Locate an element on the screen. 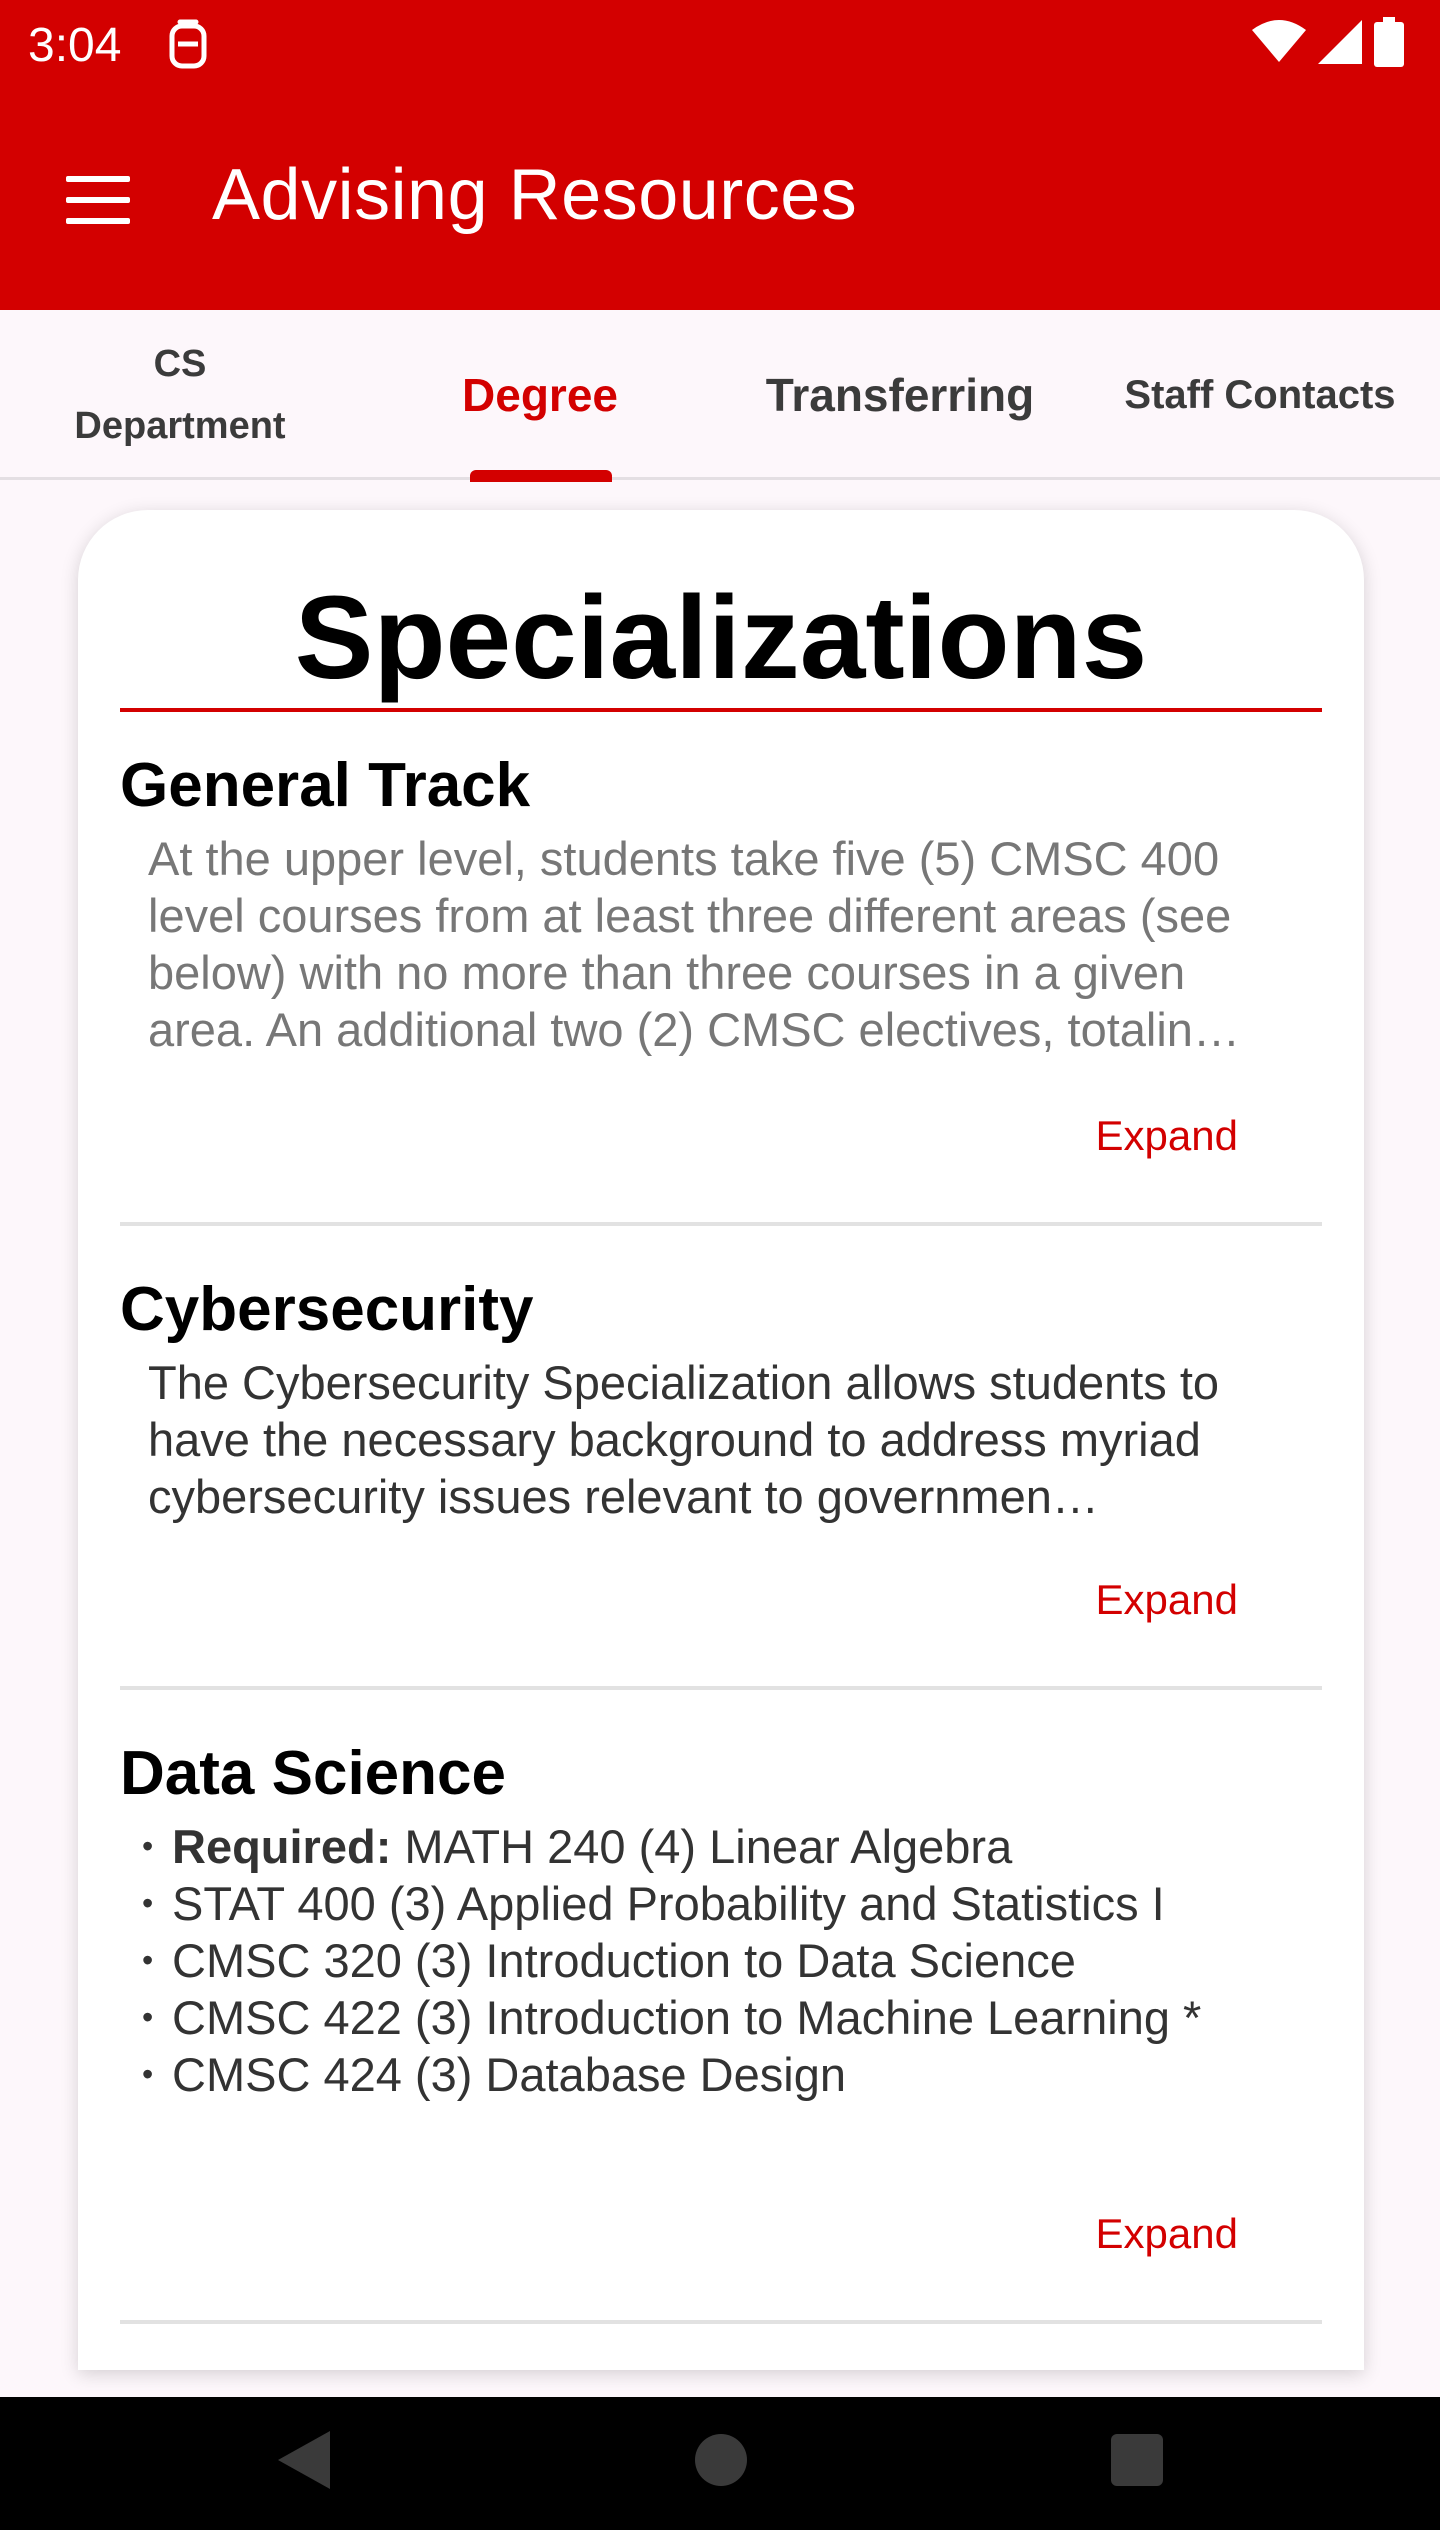  recents-icon is located at coordinates (1137, 2462).